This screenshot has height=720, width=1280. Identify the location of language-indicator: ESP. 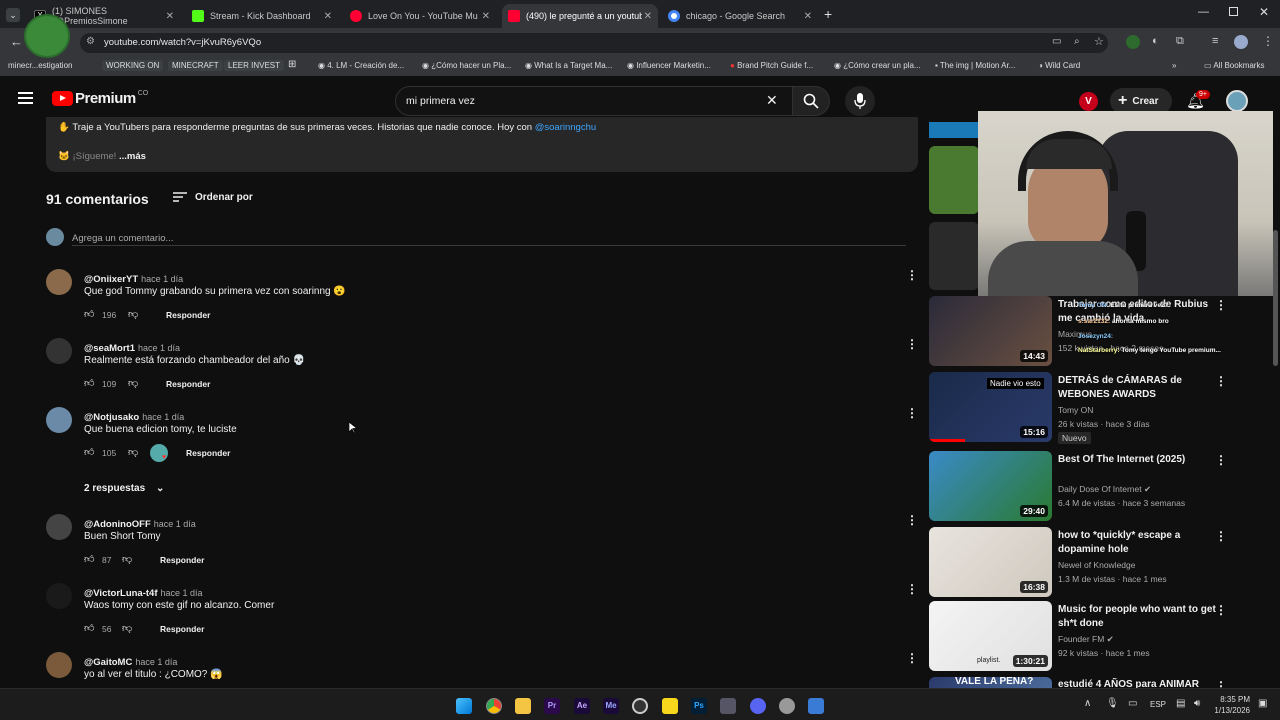
(1158, 704).